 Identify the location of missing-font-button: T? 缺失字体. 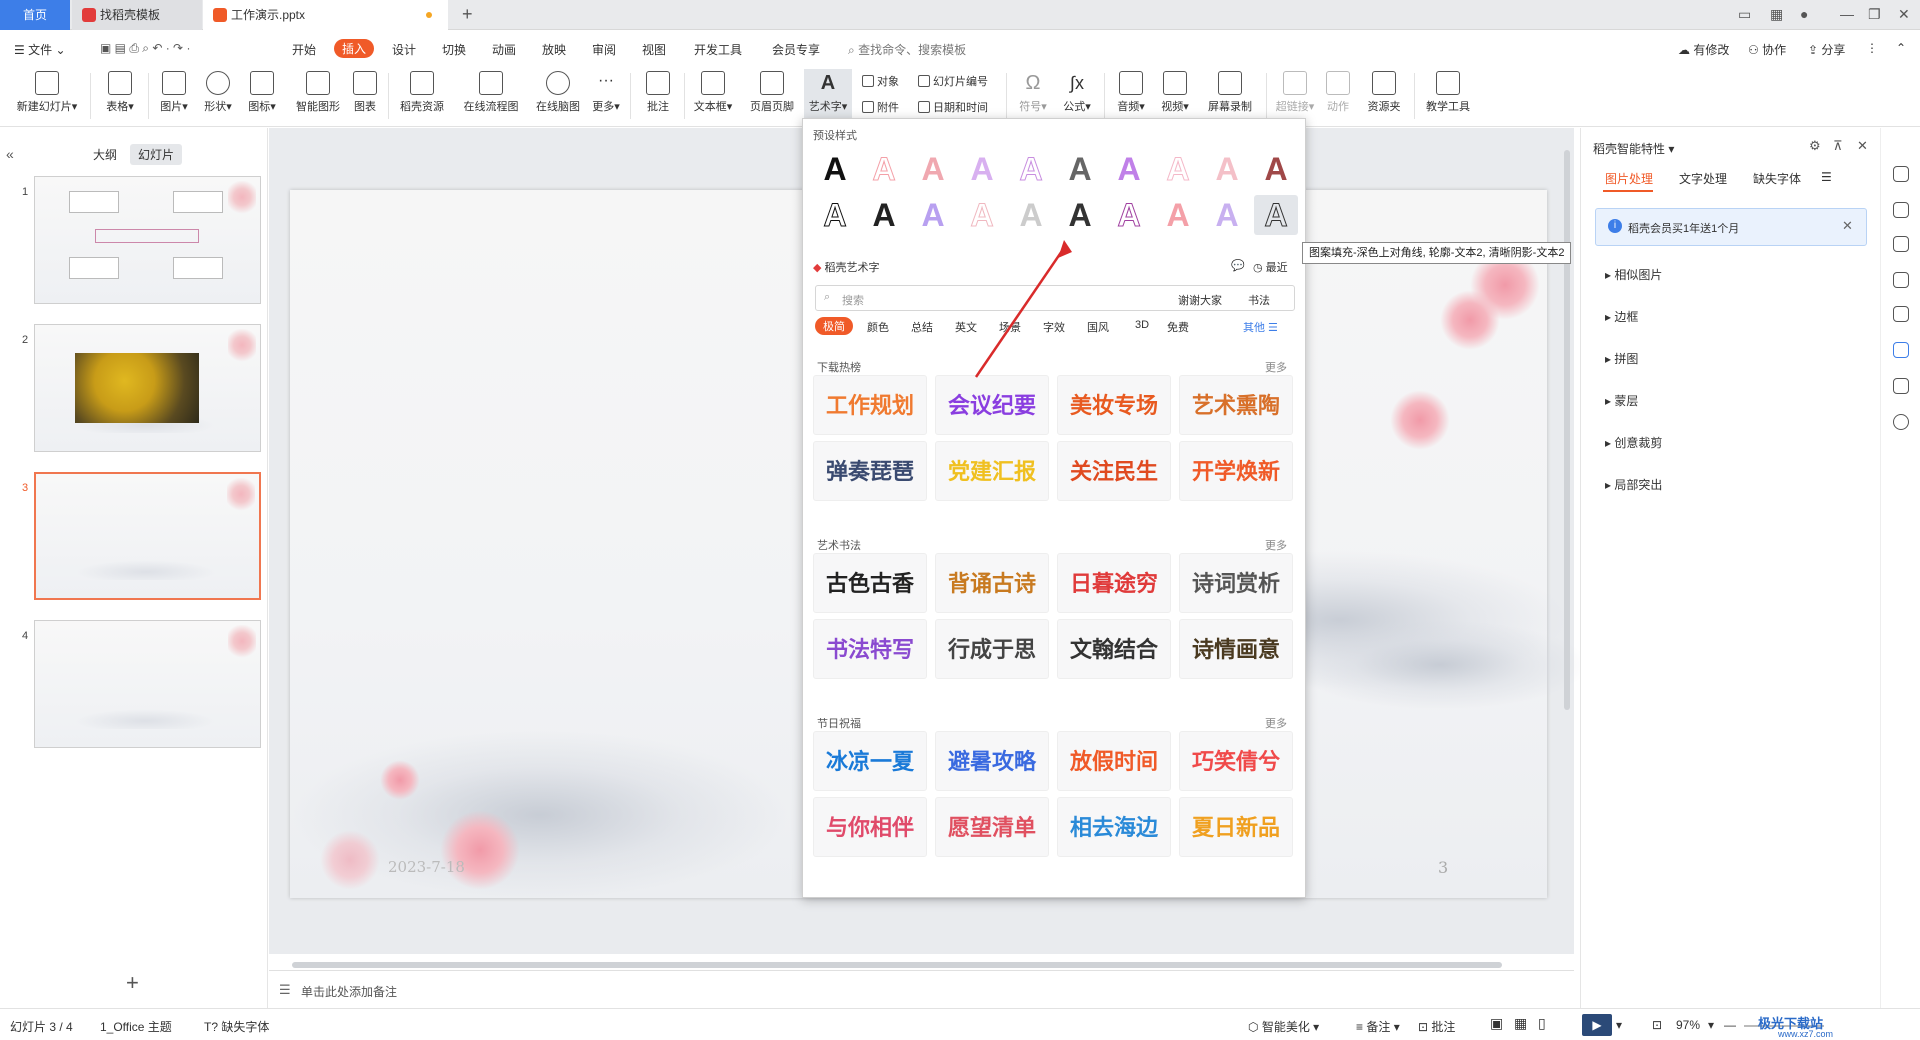
(236, 1026).